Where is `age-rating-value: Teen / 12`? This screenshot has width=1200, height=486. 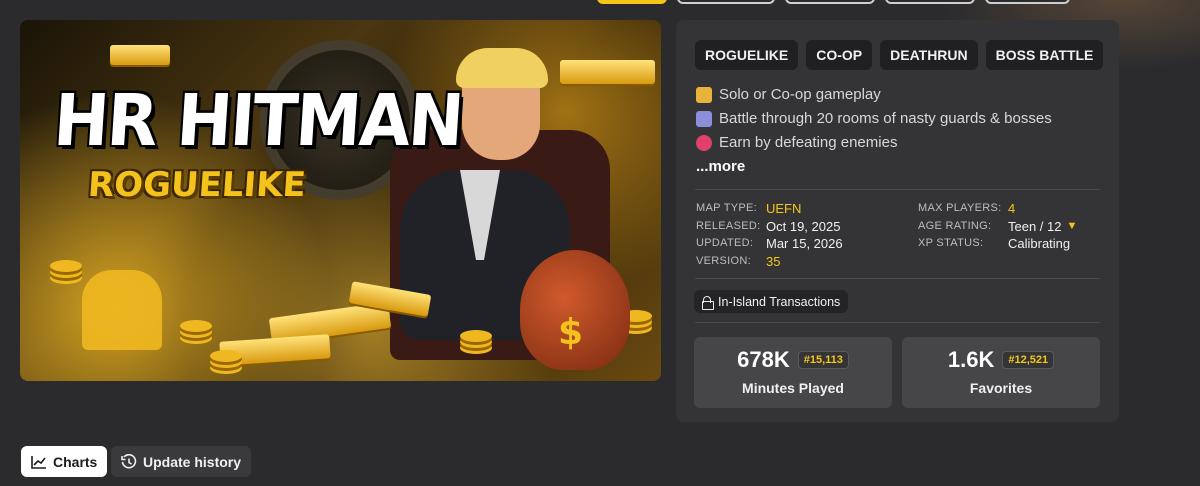 age-rating-value: Teen / 12 is located at coordinates (1035, 226).